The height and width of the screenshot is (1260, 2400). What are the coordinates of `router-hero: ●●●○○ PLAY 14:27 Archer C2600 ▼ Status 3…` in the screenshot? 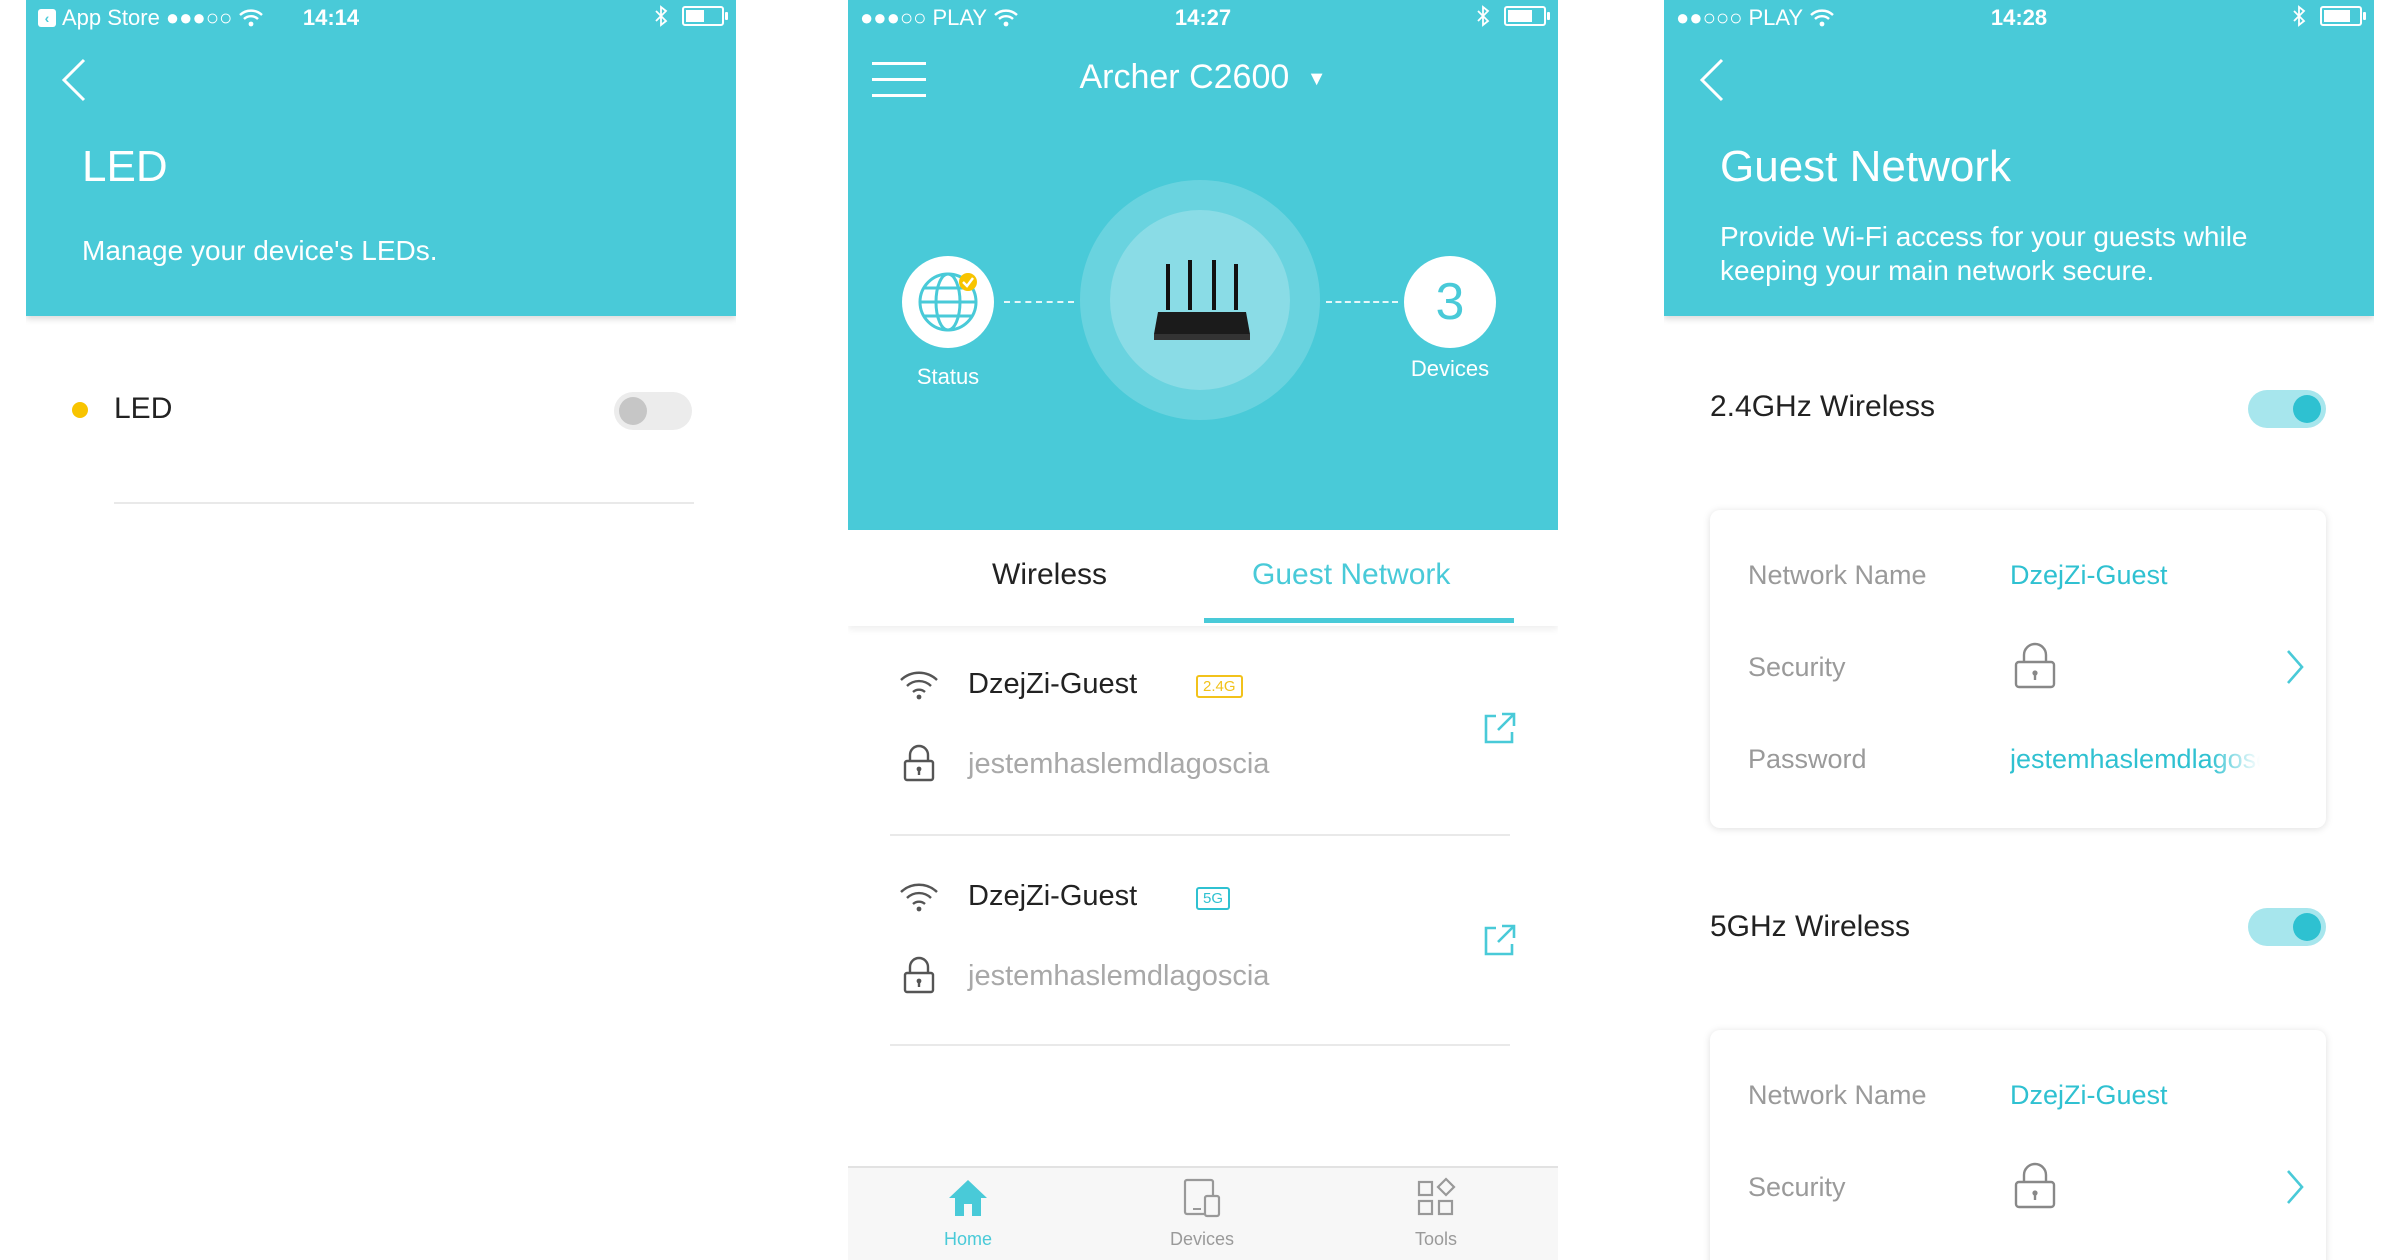 It's located at (1203, 265).